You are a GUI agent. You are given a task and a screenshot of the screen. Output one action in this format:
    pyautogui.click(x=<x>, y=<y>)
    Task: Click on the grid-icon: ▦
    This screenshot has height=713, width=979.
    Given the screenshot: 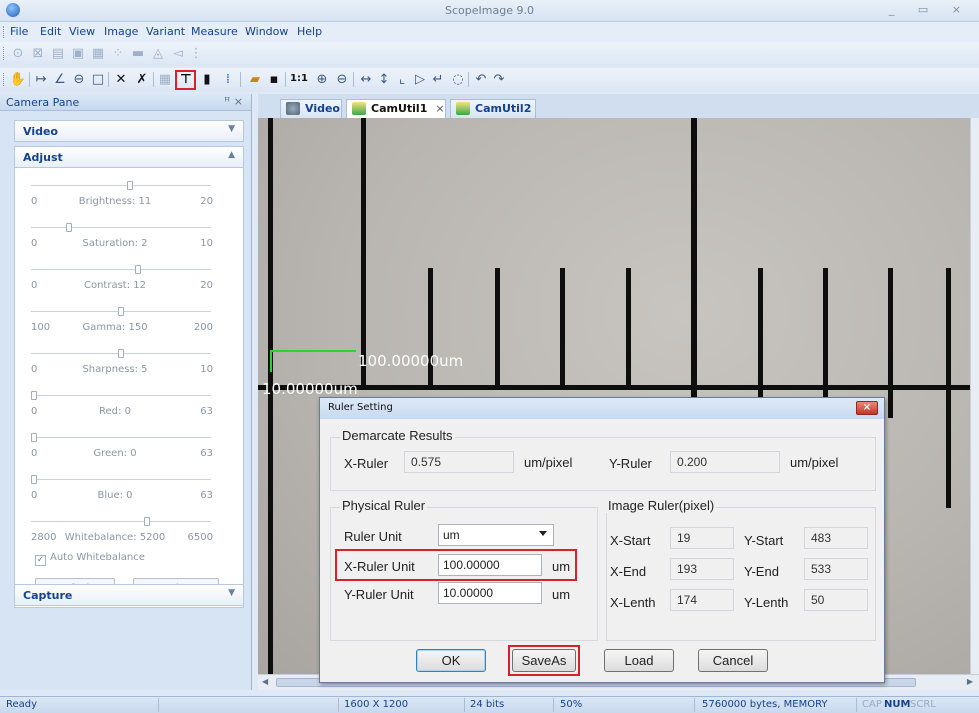 What is the action you would take?
    pyautogui.click(x=98, y=53)
    